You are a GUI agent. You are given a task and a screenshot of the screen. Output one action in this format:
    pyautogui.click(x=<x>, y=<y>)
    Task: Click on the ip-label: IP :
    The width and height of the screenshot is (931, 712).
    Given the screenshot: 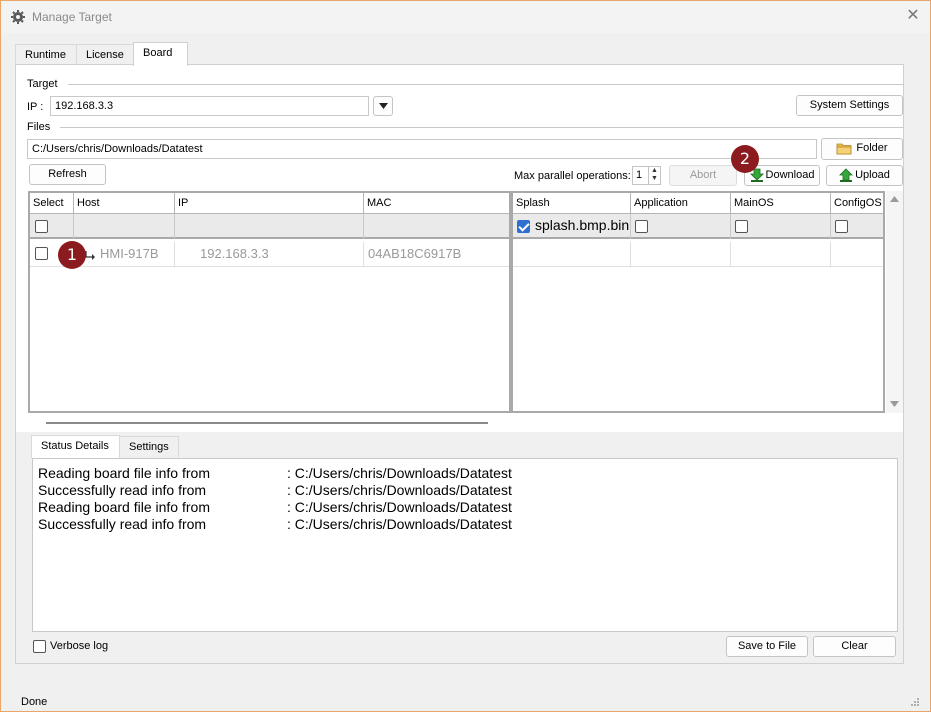 What is the action you would take?
    pyautogui.click(x=35, y=107)
    